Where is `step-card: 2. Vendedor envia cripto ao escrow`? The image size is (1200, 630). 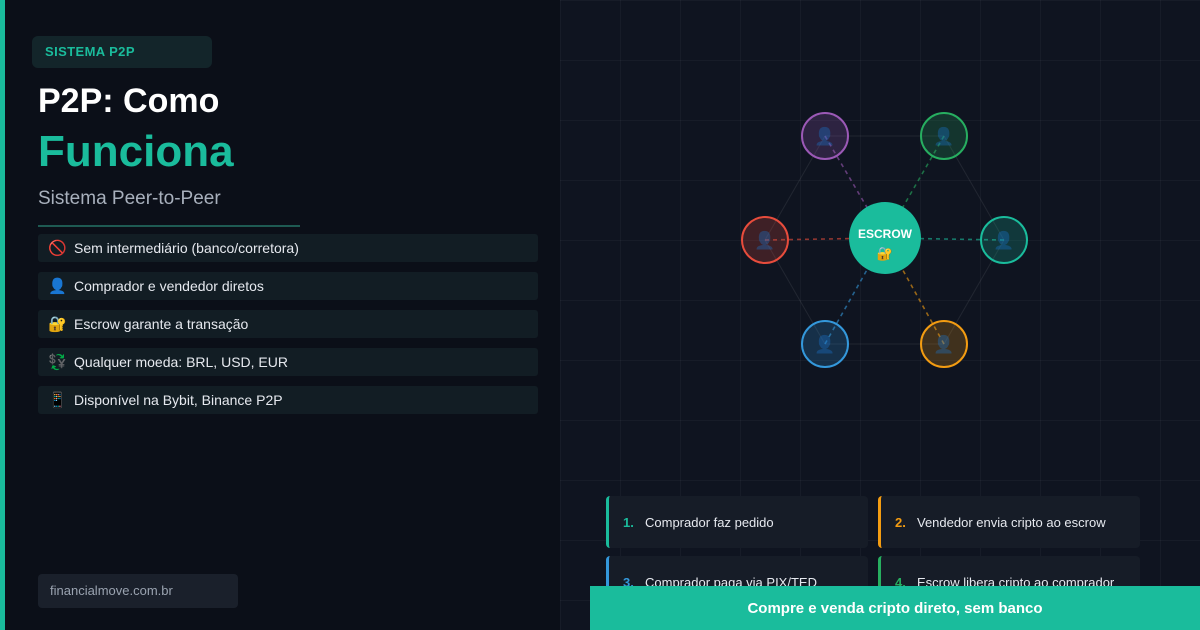
step-card: 2. Vendedor envia cripto ao escrow is located at coordinates (1009, 522).